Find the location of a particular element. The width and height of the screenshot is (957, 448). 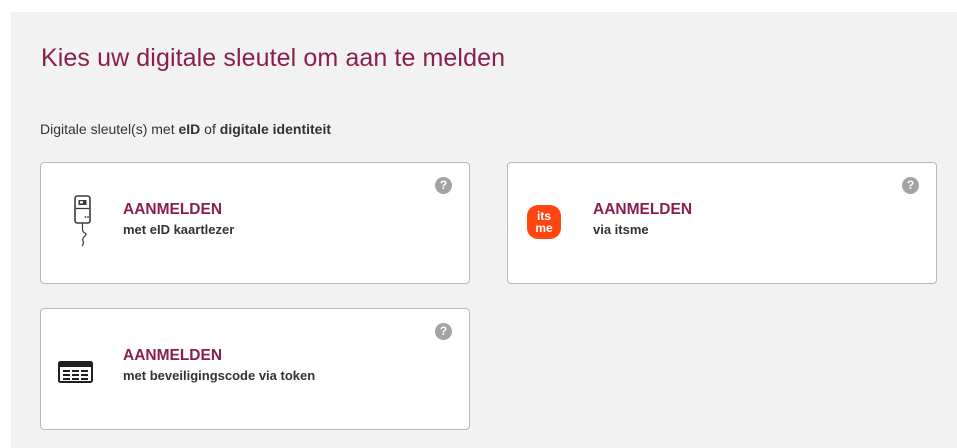

itsme-logo-icon: its me is located at coordinates (544, 224).